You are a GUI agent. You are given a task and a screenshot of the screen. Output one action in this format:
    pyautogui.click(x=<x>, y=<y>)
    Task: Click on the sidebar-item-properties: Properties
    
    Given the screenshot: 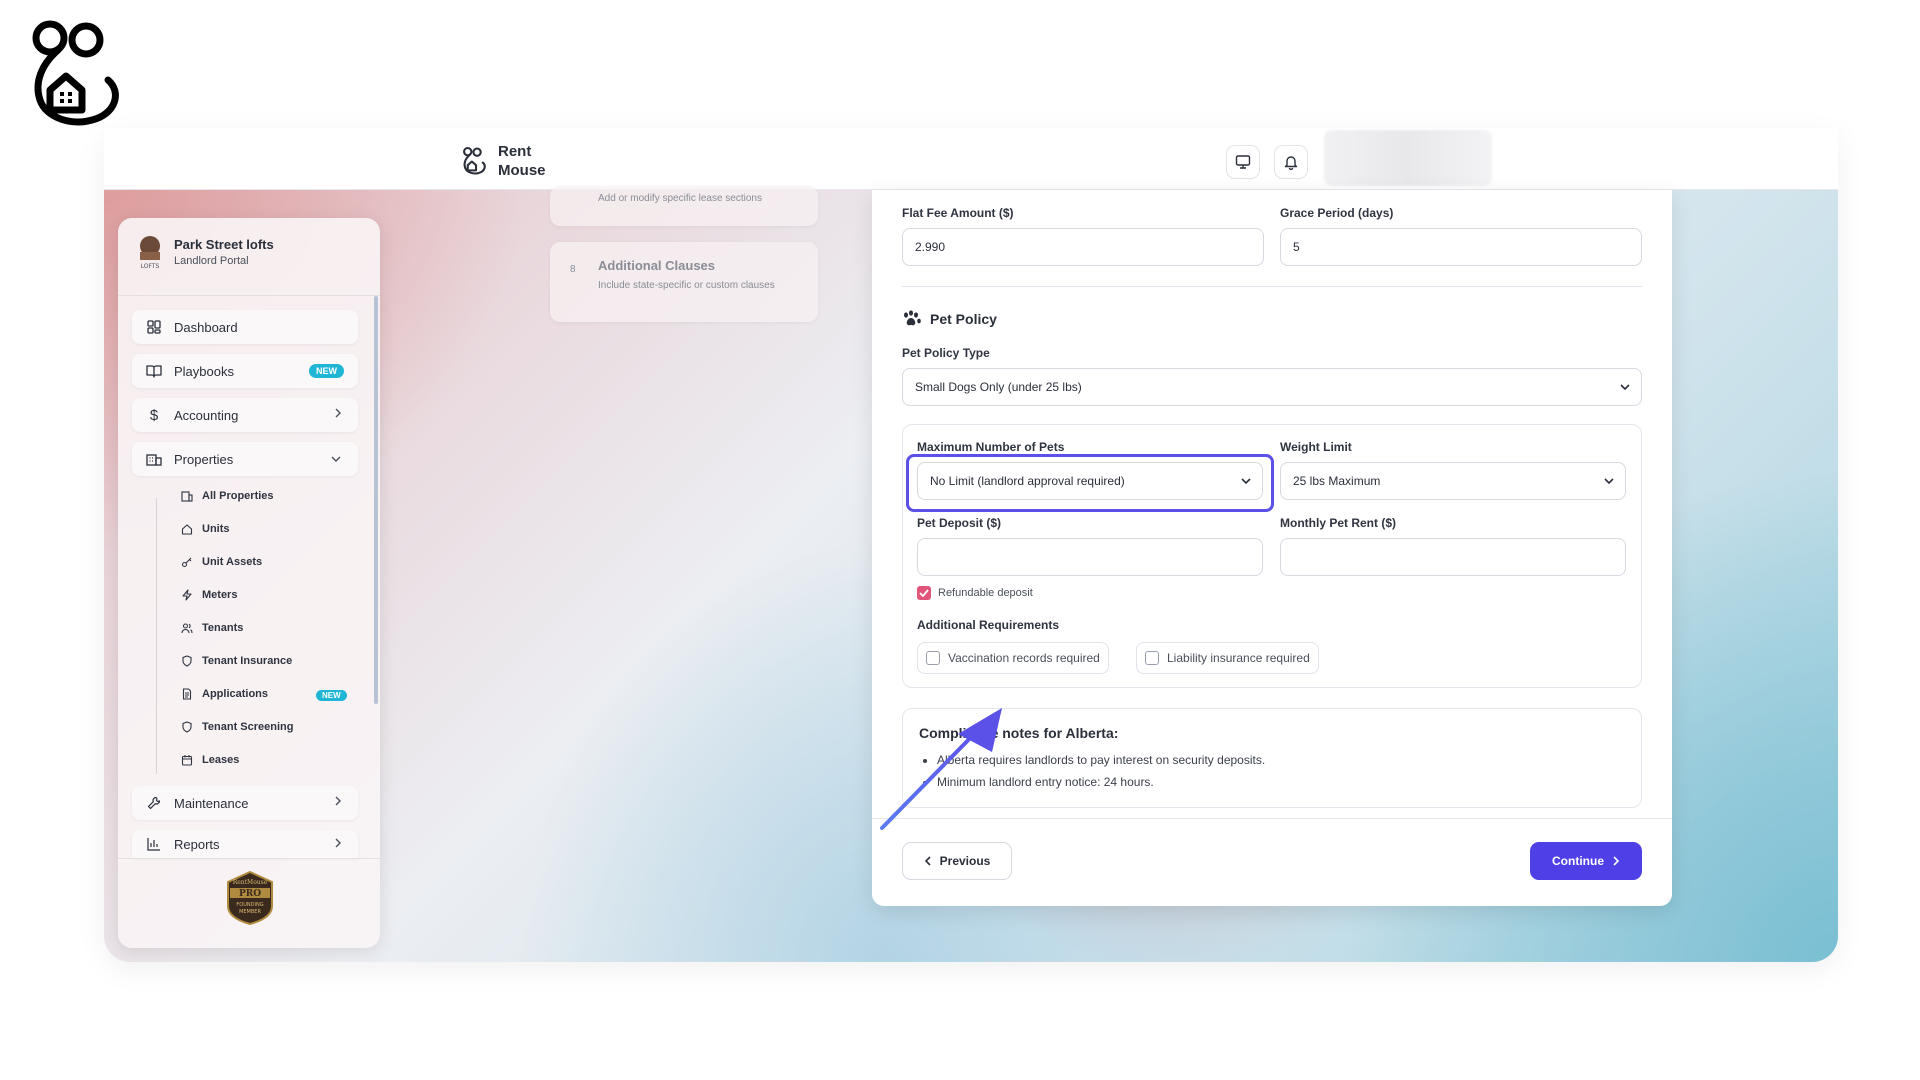 What is the action you would take?
    pyautogui.click(x=245, y=459)
    